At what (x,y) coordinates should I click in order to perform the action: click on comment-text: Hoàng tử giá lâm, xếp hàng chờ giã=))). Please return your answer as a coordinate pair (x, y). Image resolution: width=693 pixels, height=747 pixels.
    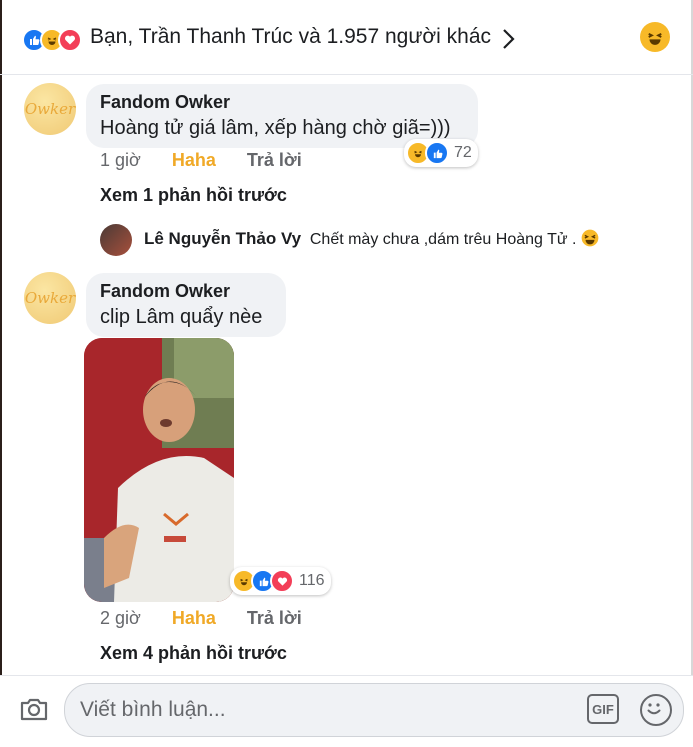
    Looking at the image, I should click on (275, 128).